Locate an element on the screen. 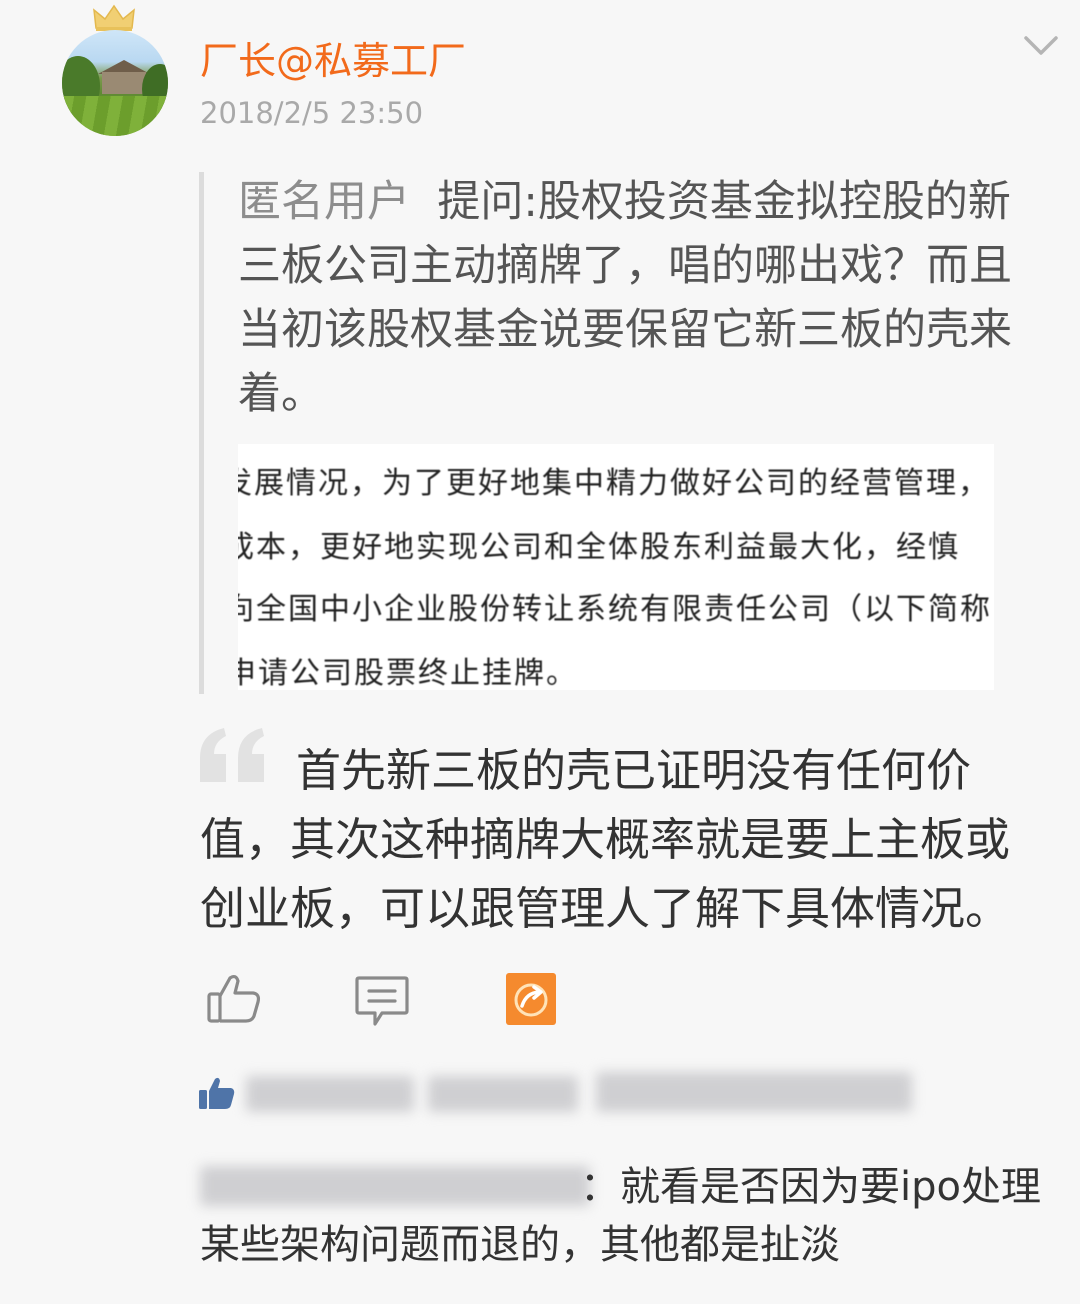 Image resolution: width=1080 pixels, height=1304 pixels. doc-line: 发展情况，为了更好地集中精力做好公司的经营管理， is located at coordinates (614, 483).